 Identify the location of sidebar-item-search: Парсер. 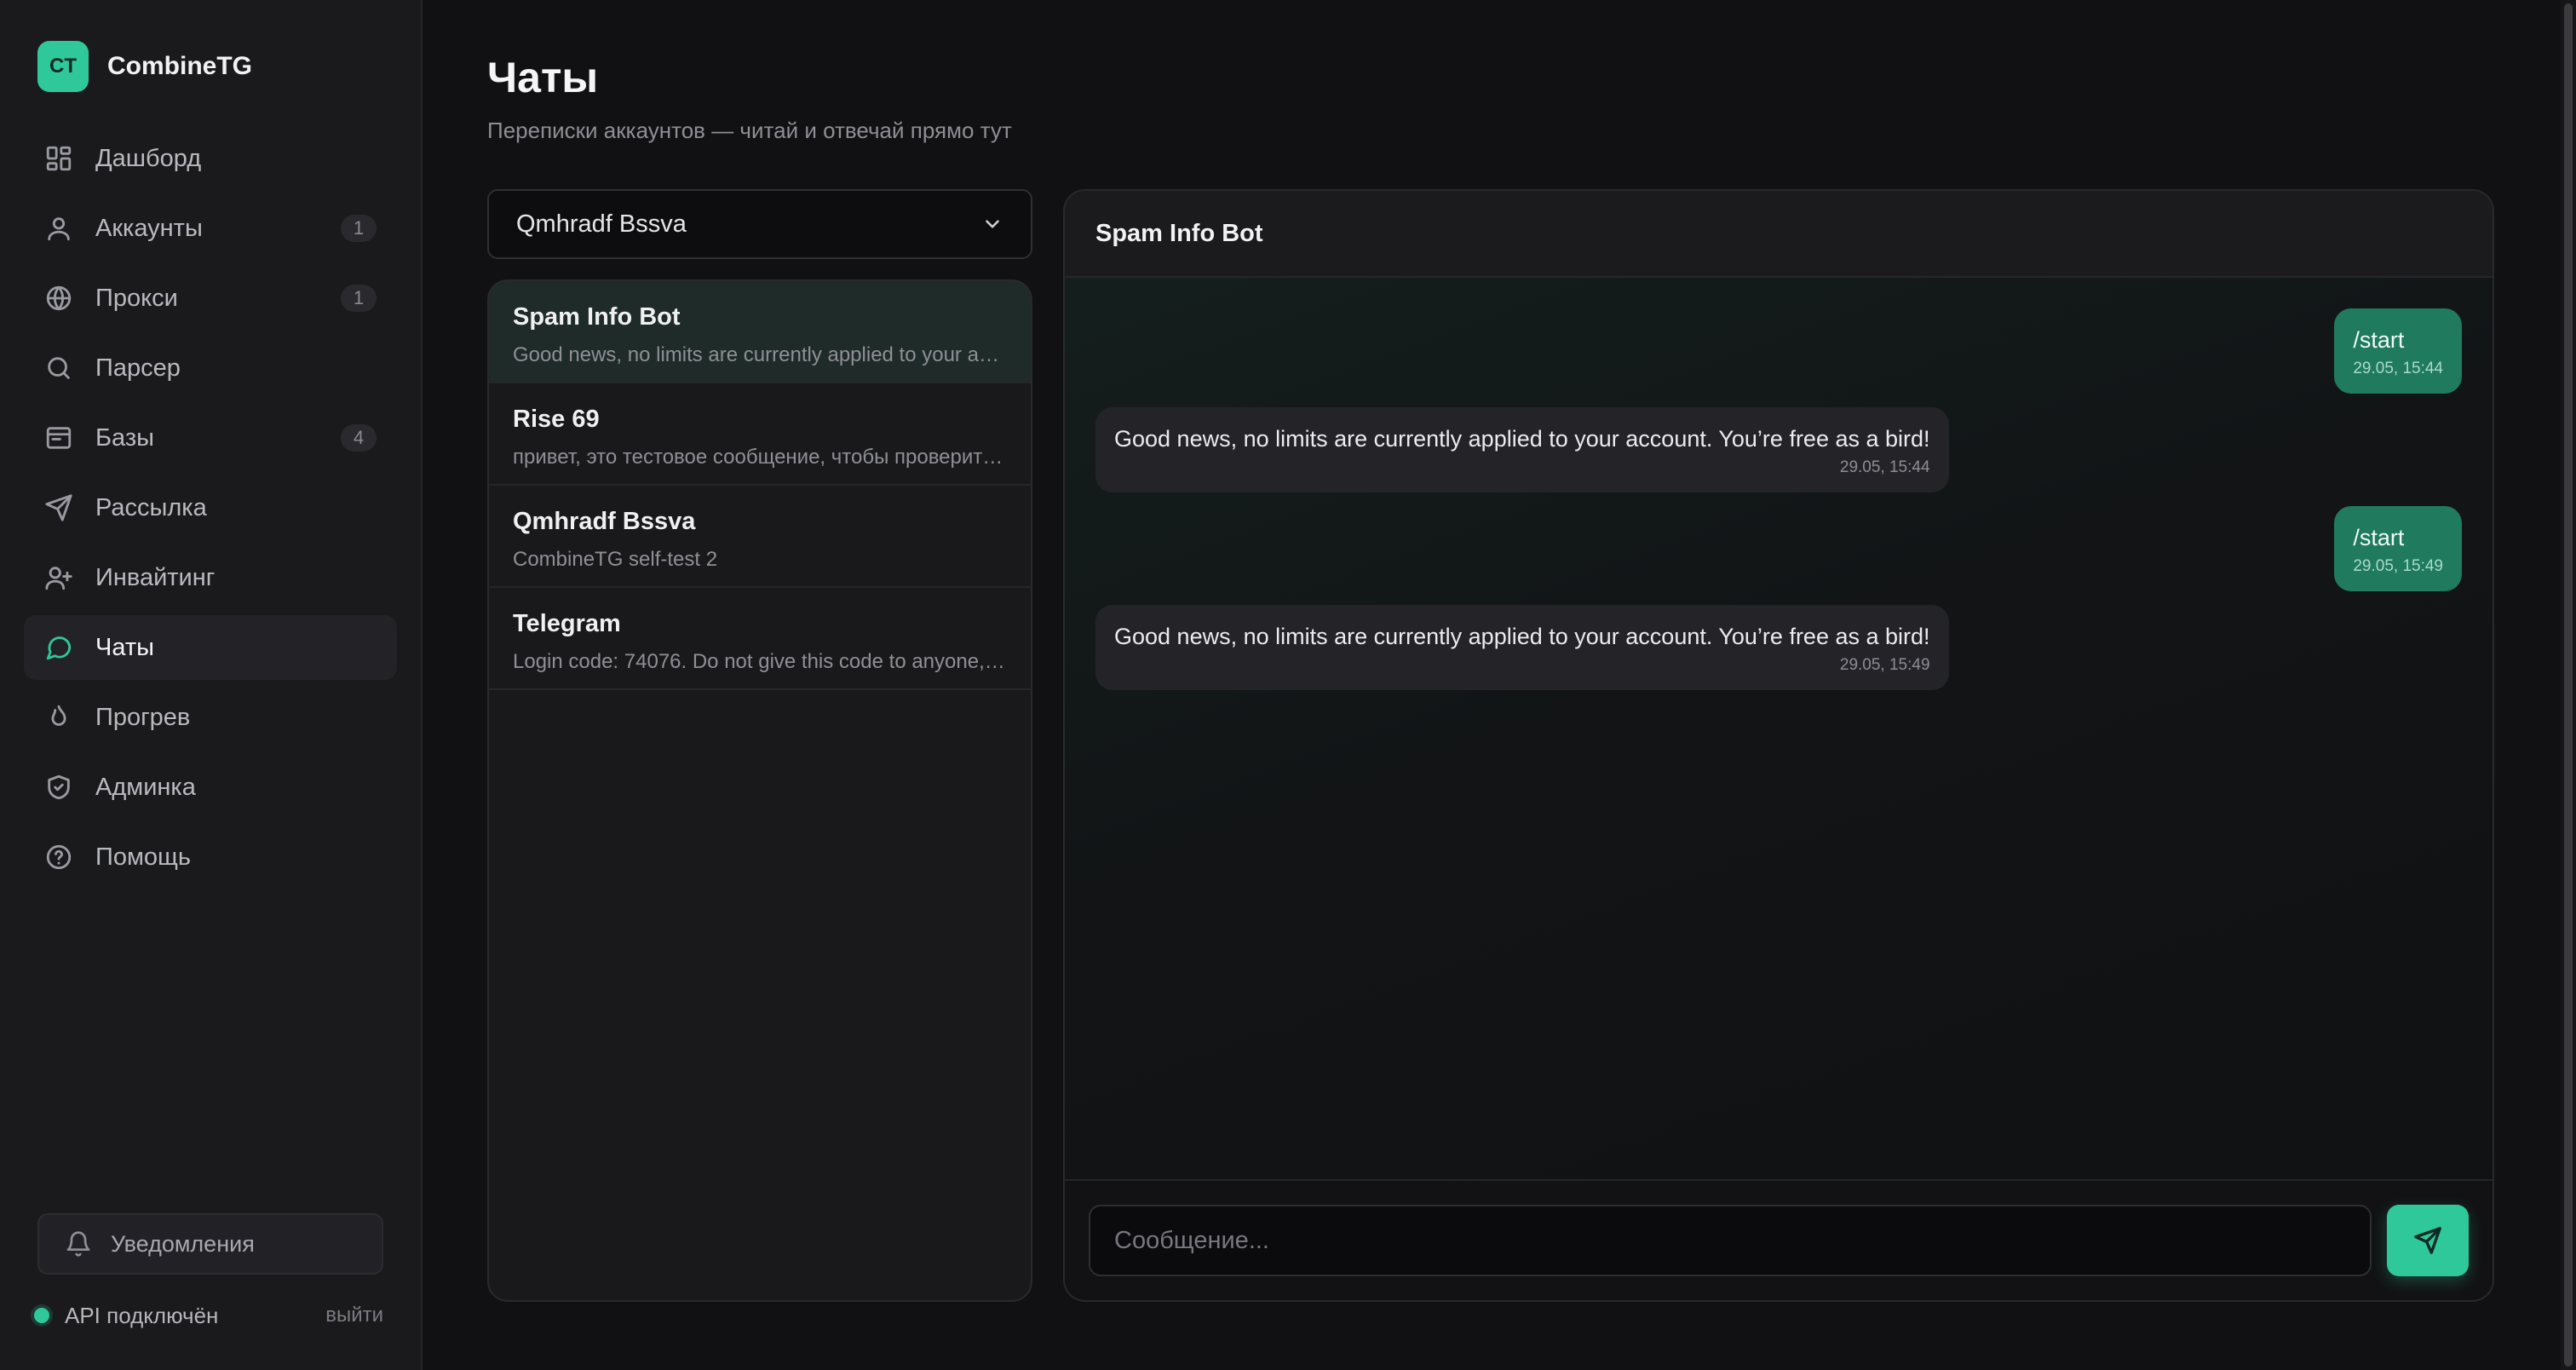
(211, 368).